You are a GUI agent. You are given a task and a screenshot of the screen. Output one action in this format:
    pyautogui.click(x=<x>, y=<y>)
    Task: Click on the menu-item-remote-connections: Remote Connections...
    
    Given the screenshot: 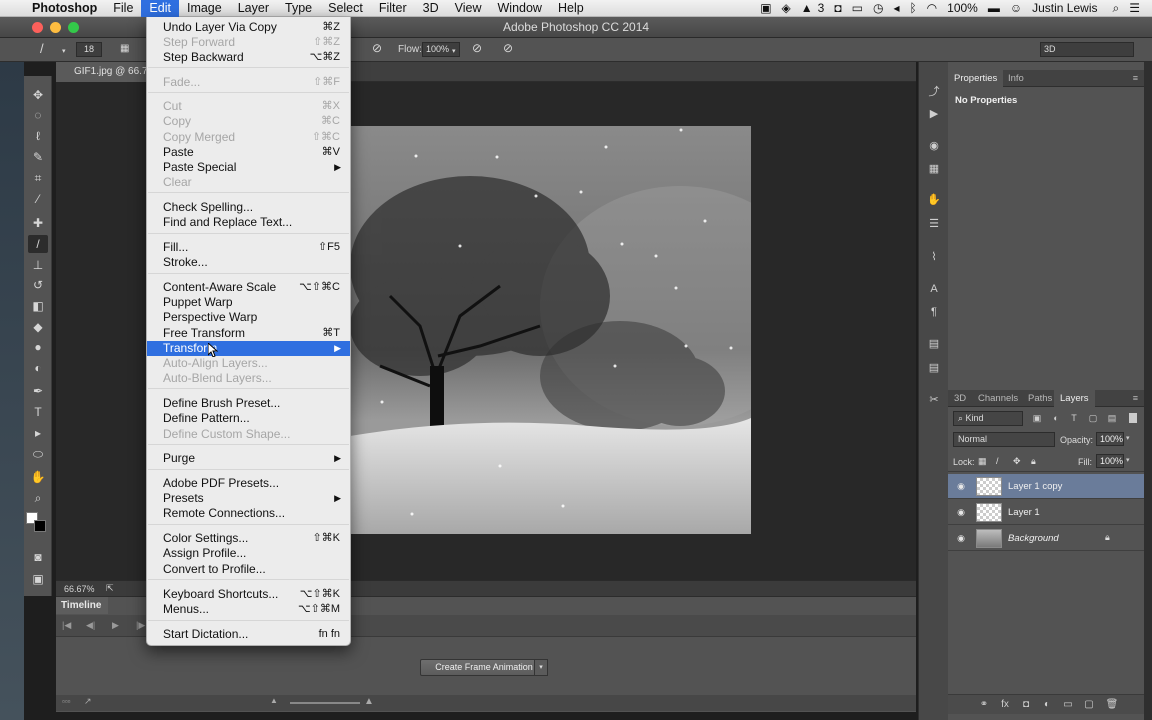 What is the action you would take?
    pyautogui.click(x=248, y=513)
    